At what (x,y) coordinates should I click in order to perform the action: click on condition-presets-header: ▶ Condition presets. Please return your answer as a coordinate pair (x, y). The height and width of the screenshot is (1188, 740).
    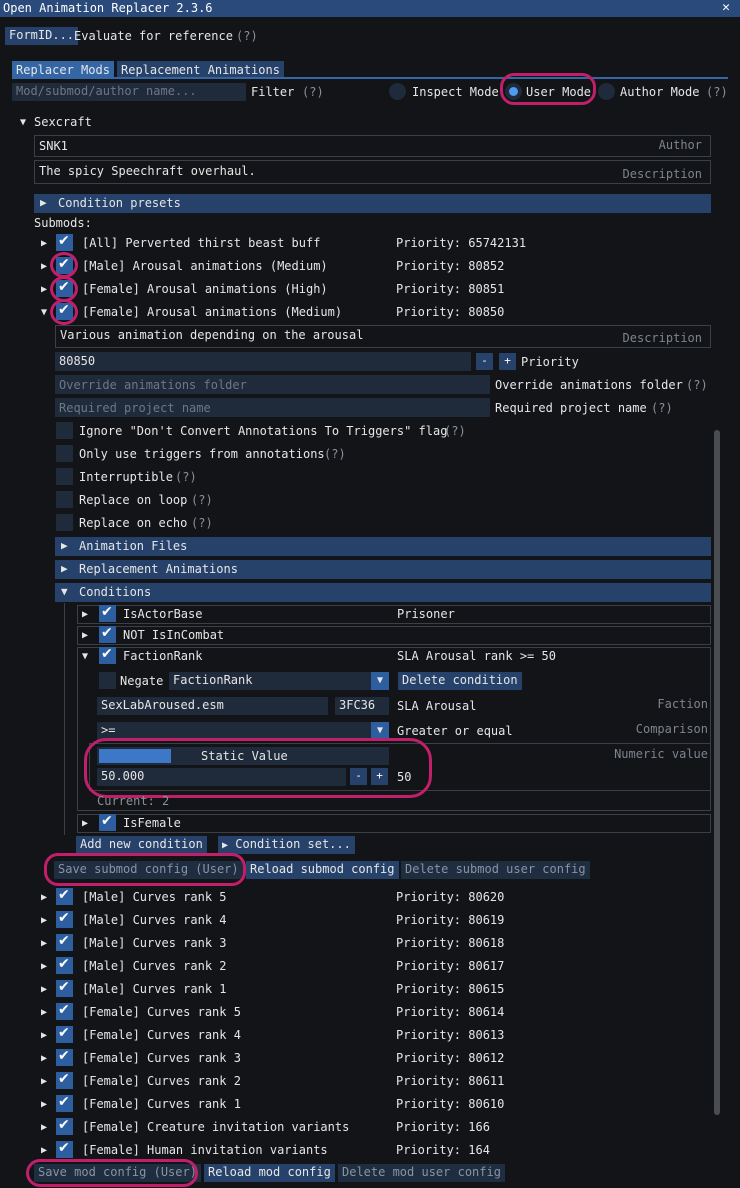
    Looking at the image, I should click on (372, 203).